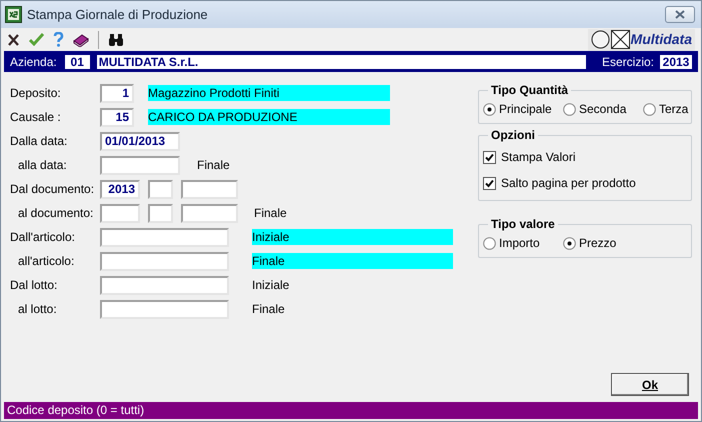  What do you see at coordinates (673, 109) in the screenshot?
I see `option-label: Terza` at bounding box center [673, 109].